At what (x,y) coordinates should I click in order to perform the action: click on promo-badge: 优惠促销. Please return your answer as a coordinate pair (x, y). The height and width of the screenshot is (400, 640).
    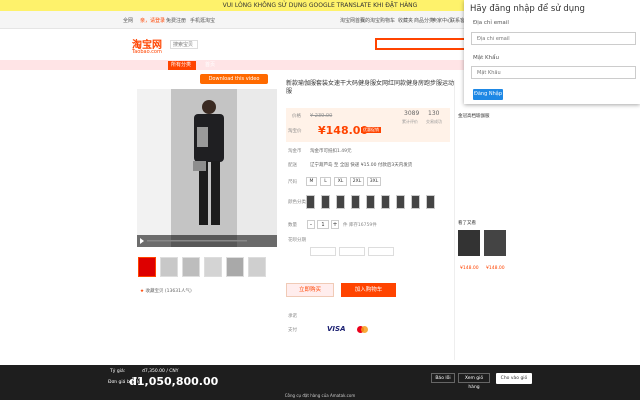
    Looking at the image, I should click on (371, 130).